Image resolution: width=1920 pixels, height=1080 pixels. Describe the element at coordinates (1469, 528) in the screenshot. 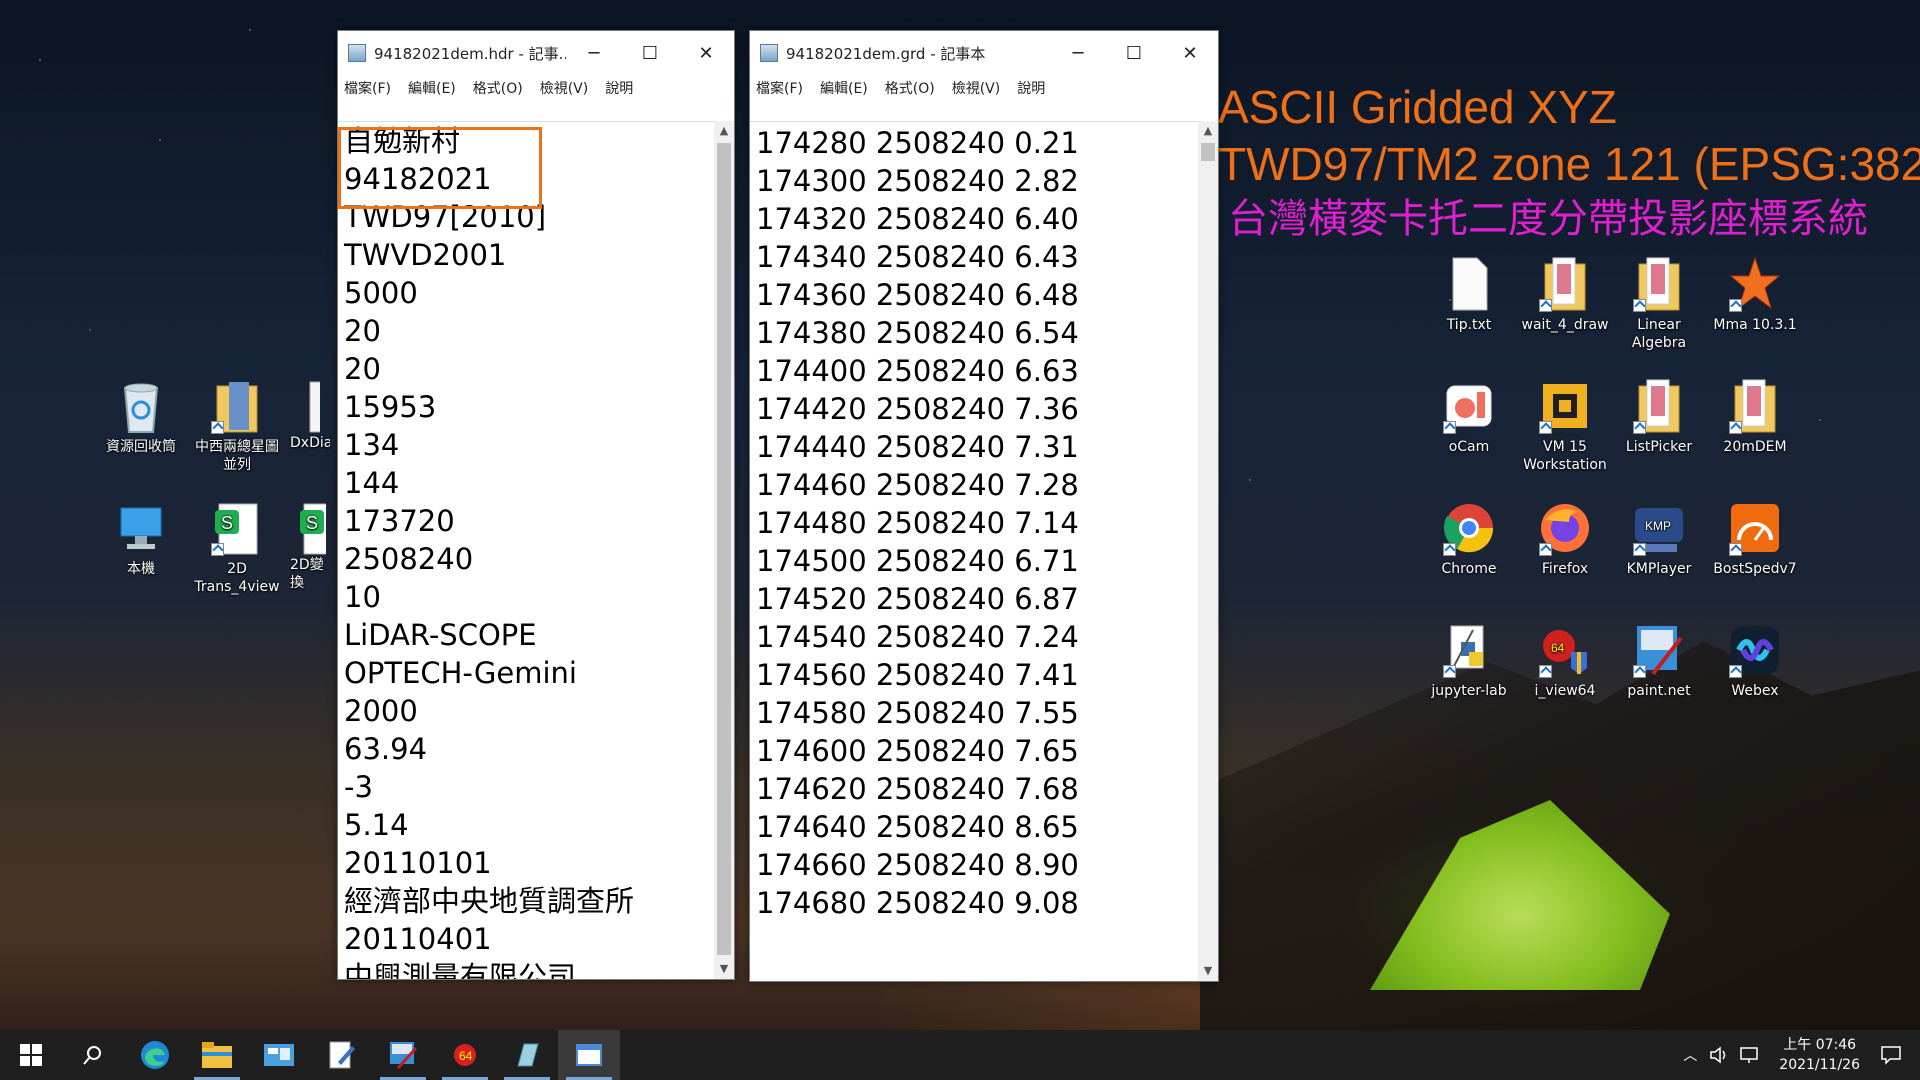

I see `chrome-icon` at that location.